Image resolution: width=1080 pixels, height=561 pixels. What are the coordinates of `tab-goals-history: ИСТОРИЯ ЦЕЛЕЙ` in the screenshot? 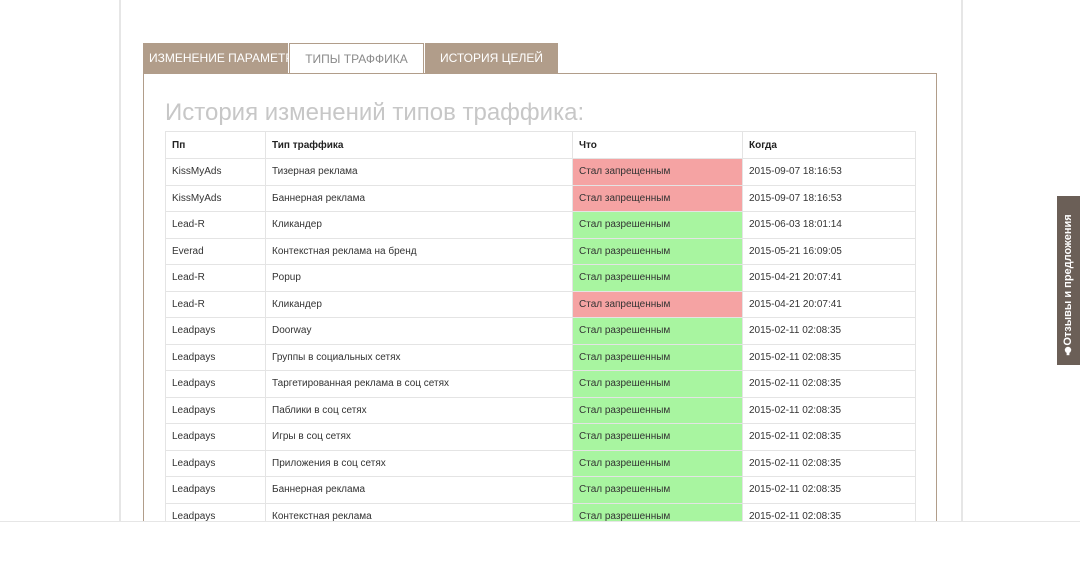 It's located at (491, 58).